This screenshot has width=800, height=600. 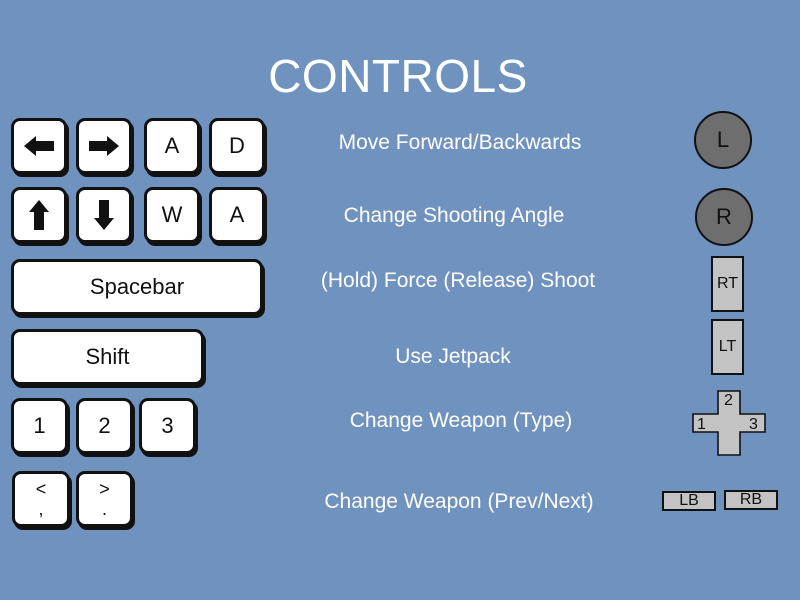 What do you see at coordinates (459, 501) in the screenshot?
I see `action-weapon-cycle: Change Weapon (Prev/Next)` at bounding box center [459, 501].